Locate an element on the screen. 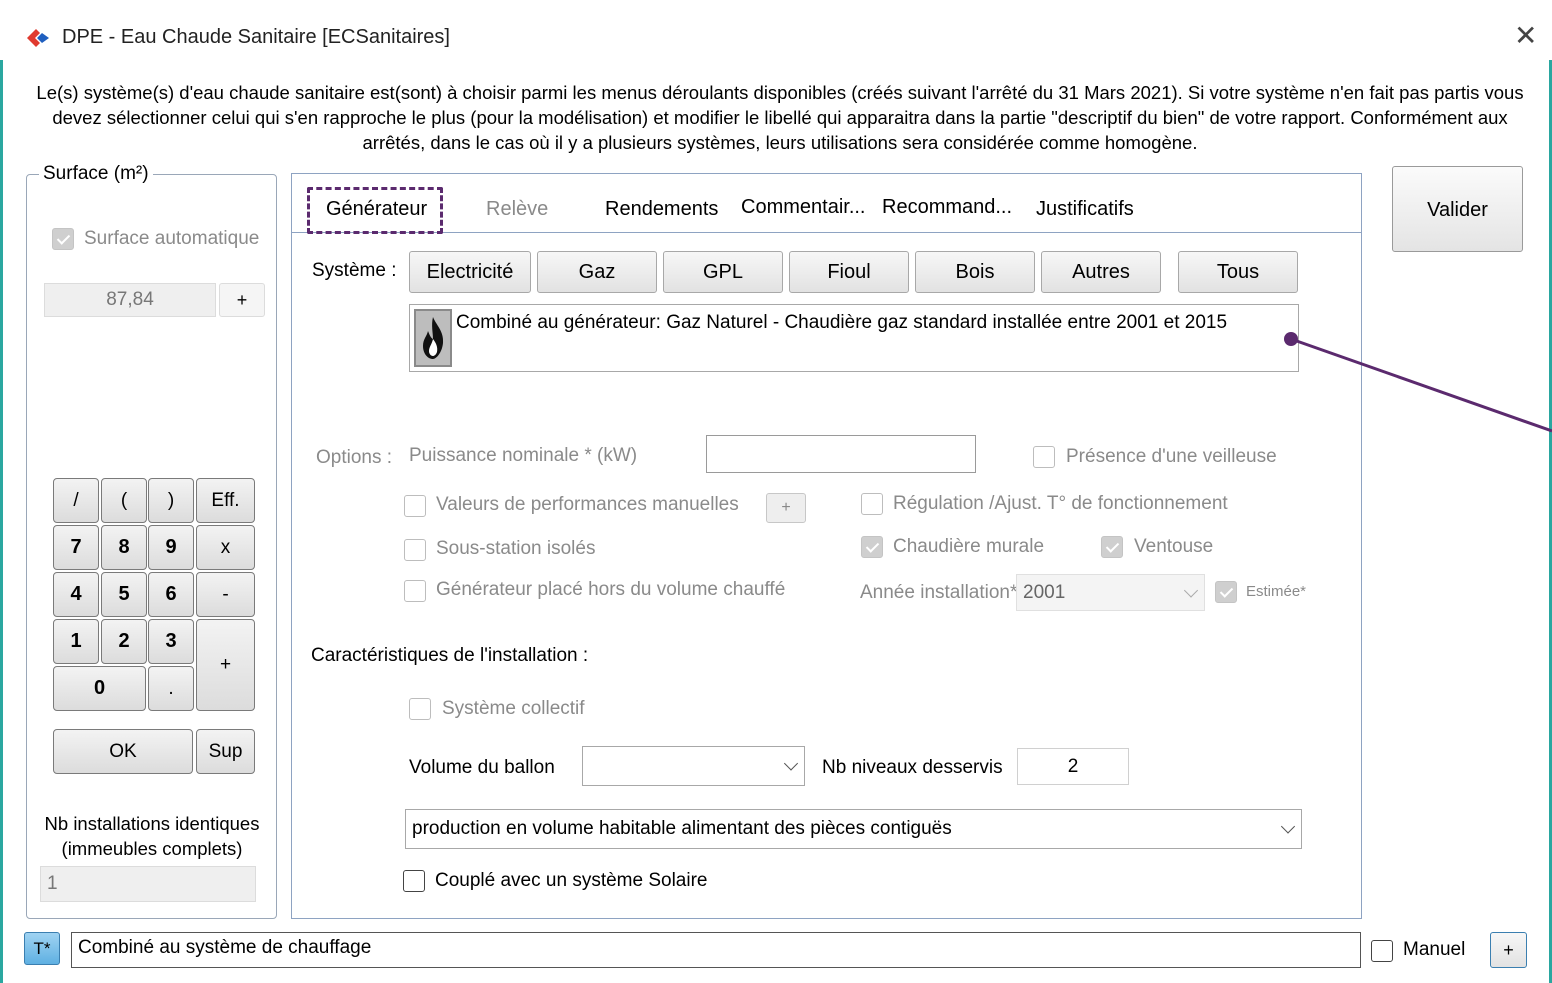 Image resolution: width=1552 pixels, height=983 pixels. nb-installations-field: 1 is located at coordinates (148, 884).